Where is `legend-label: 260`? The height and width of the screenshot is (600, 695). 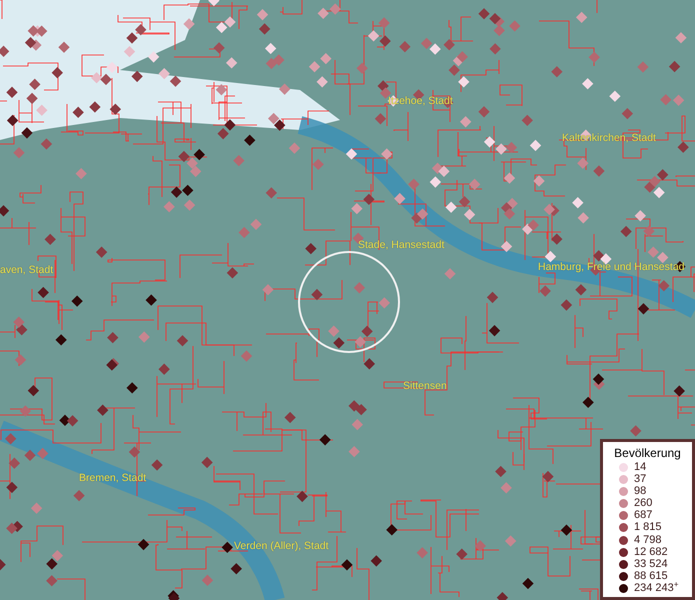 legend-label: 260 is located at coordinates (643, 504).